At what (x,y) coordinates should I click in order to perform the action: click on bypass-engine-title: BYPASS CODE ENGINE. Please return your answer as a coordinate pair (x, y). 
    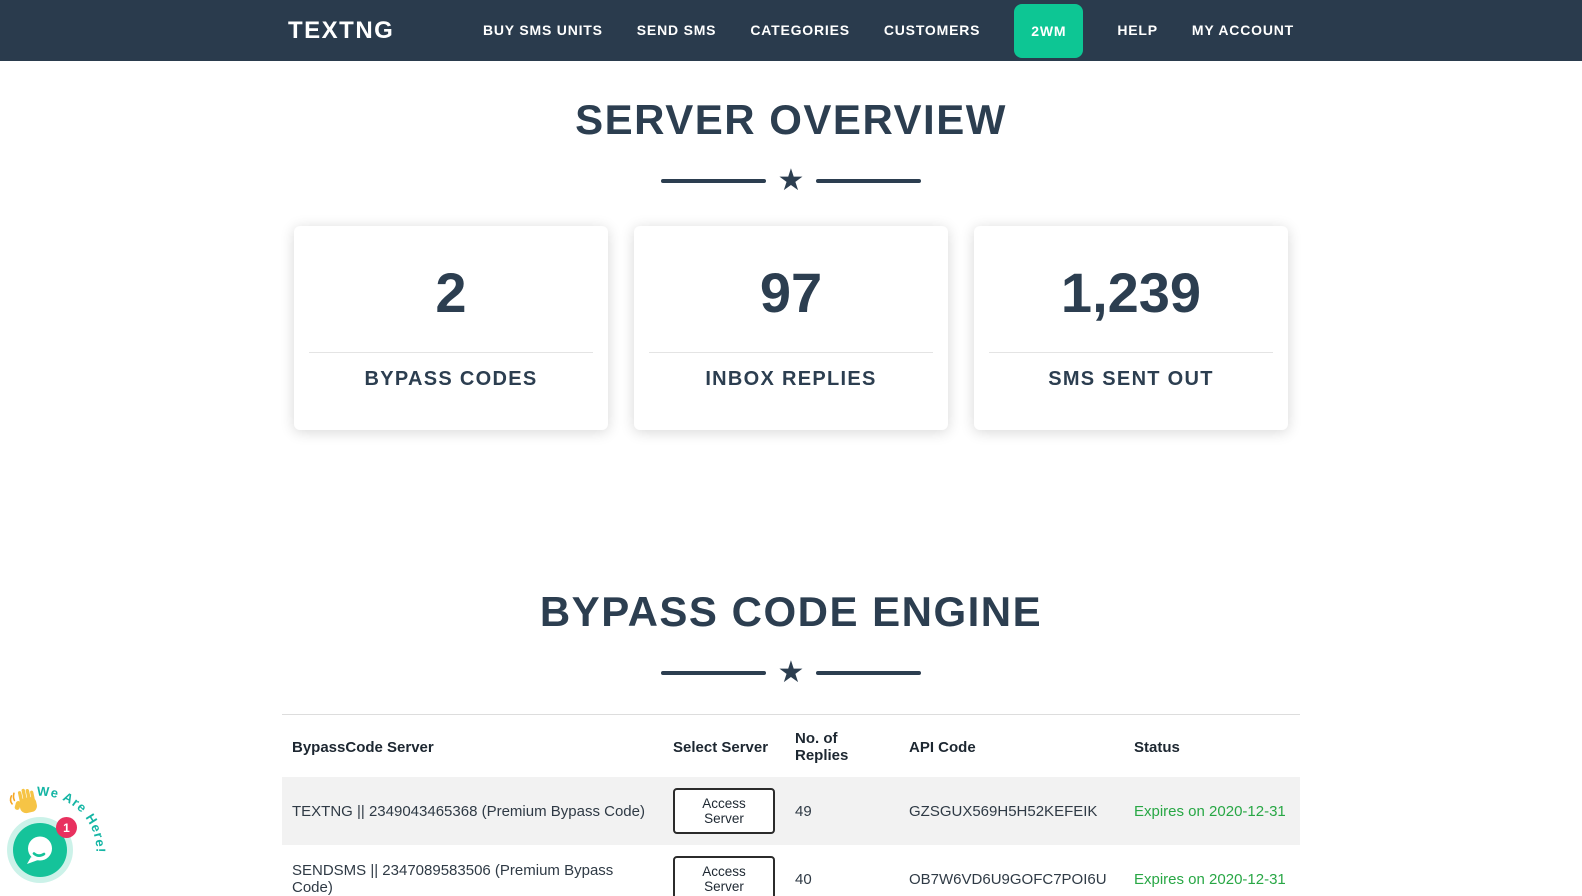
    Looking at the image, I should click on (791, 611).